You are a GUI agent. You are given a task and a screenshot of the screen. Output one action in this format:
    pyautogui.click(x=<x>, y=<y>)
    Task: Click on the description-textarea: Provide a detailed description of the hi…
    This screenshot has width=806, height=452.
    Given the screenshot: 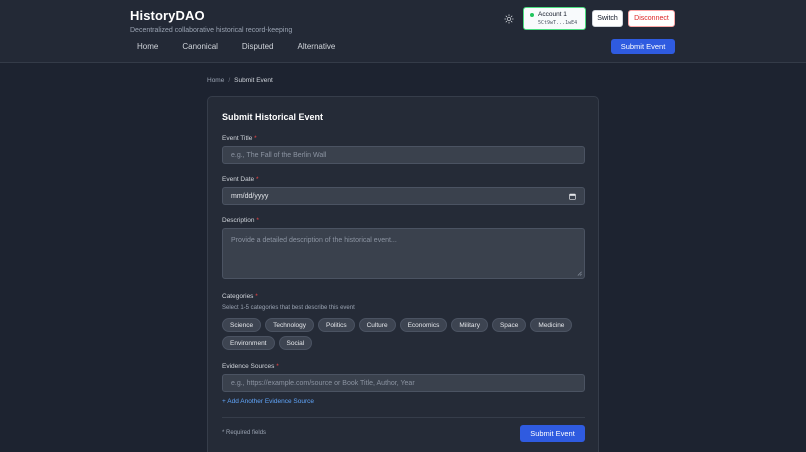 What is the action you would take?
    pyautogui.click(x=403, y=253)
    